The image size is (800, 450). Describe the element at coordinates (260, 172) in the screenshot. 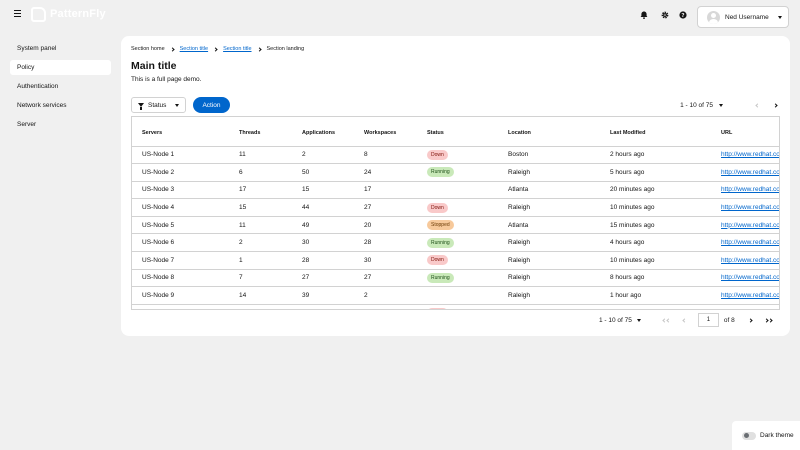

I see `threads-value: 6` at that location.